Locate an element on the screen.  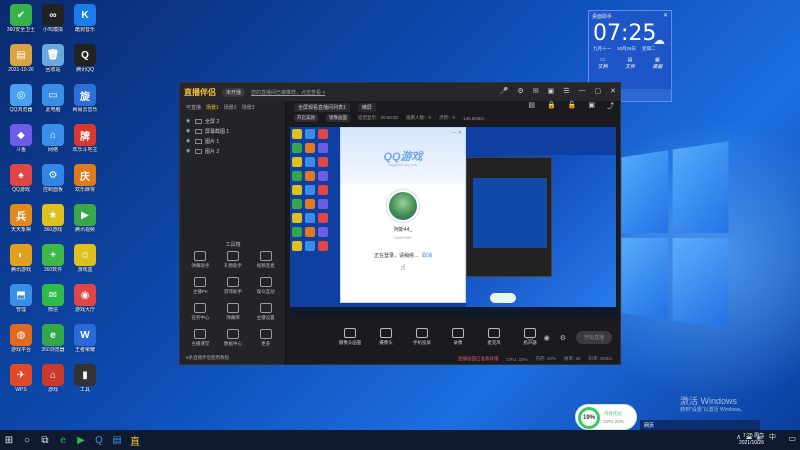
maximize-button: ▢ is located at coordinates (598, 91).